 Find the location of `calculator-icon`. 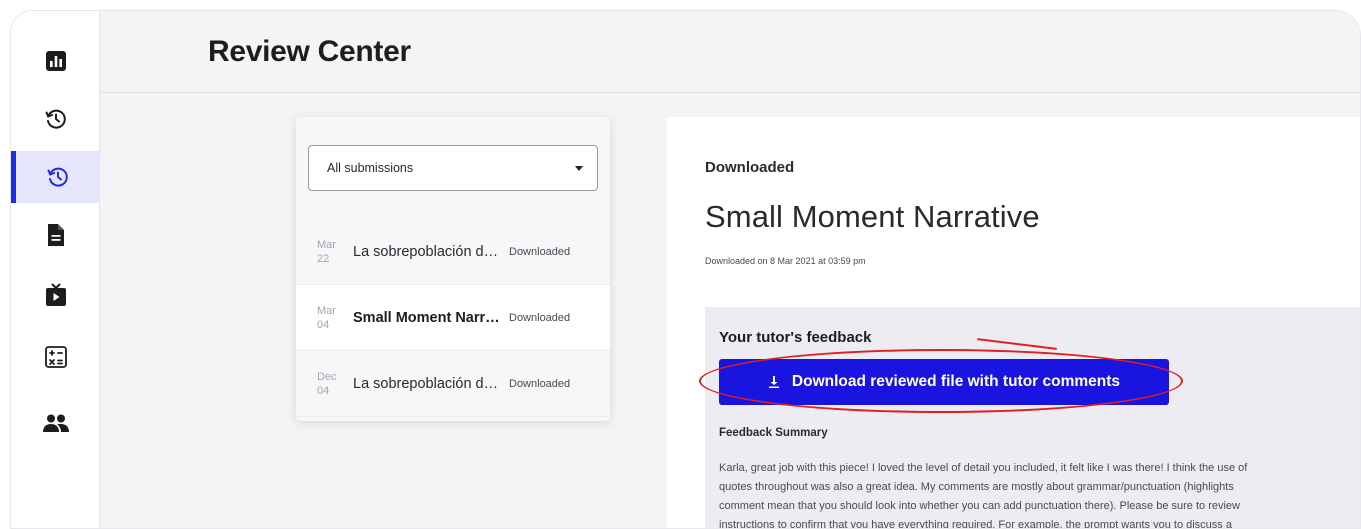

calculator-icon is located at coordinates (55, 357).